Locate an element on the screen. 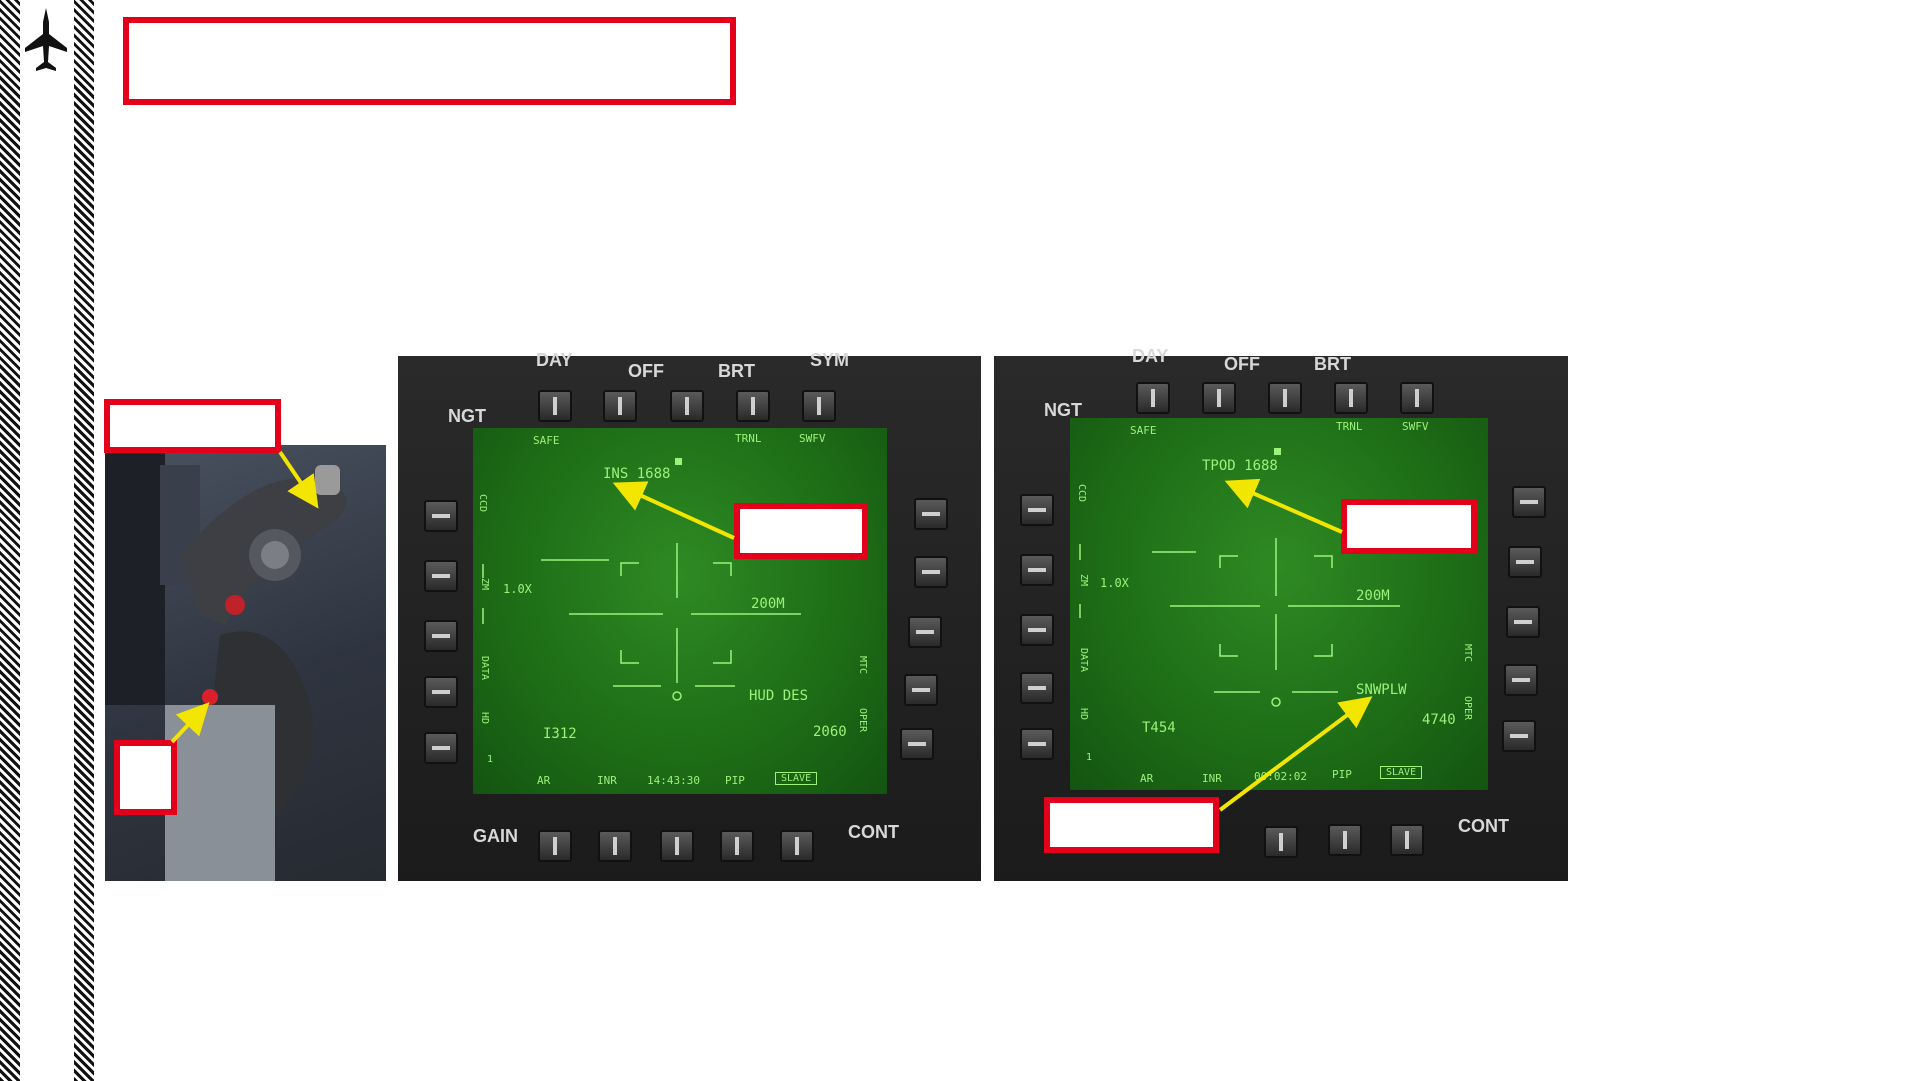  mfd-left-gain-label: GAIN is located at coordinates (495, 836).